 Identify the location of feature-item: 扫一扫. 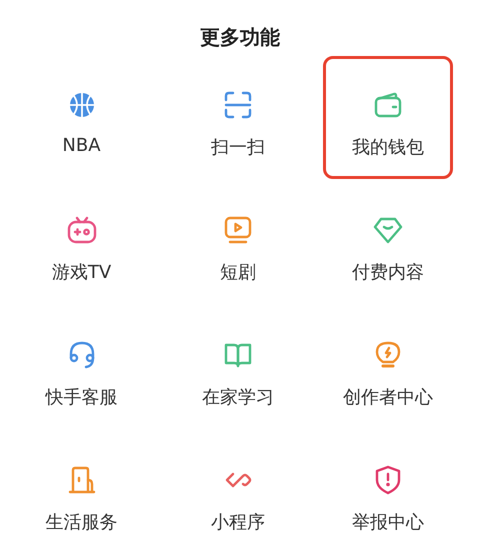
(238, 117).